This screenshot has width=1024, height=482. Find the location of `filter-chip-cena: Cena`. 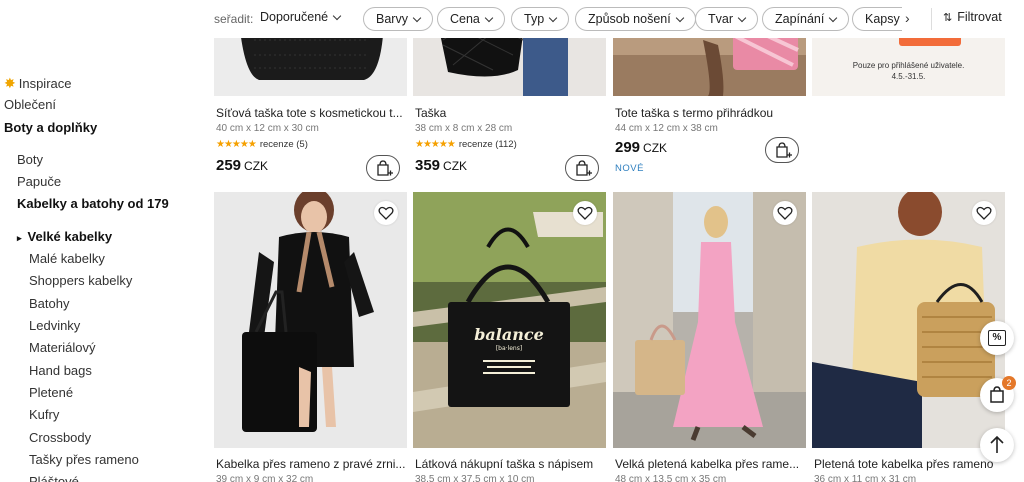

filter-chip-cena: Cena is located at coordinates (471, 19).